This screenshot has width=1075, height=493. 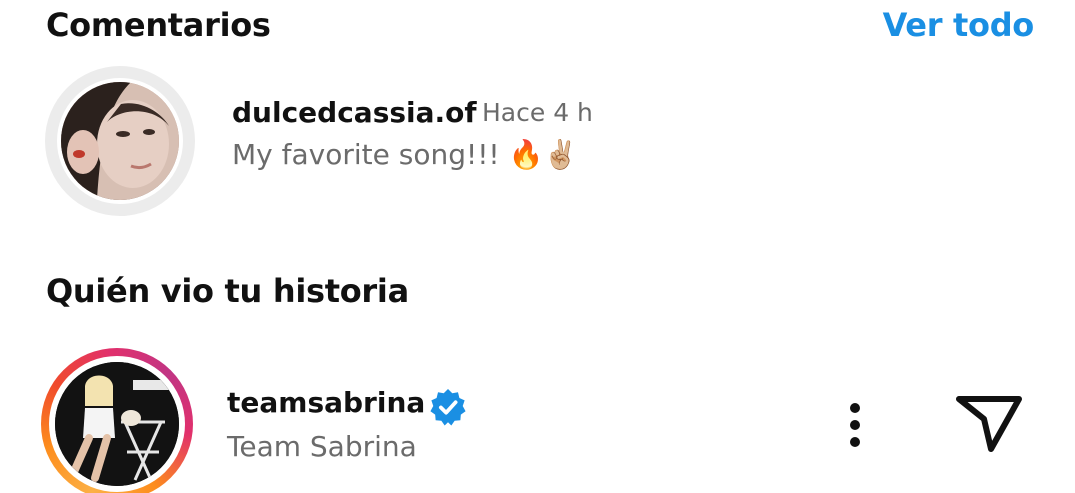 What do you see at coordinates (855, 426) in the screenshot?
I see `more-options-icon` at bounding box center [855, 426].